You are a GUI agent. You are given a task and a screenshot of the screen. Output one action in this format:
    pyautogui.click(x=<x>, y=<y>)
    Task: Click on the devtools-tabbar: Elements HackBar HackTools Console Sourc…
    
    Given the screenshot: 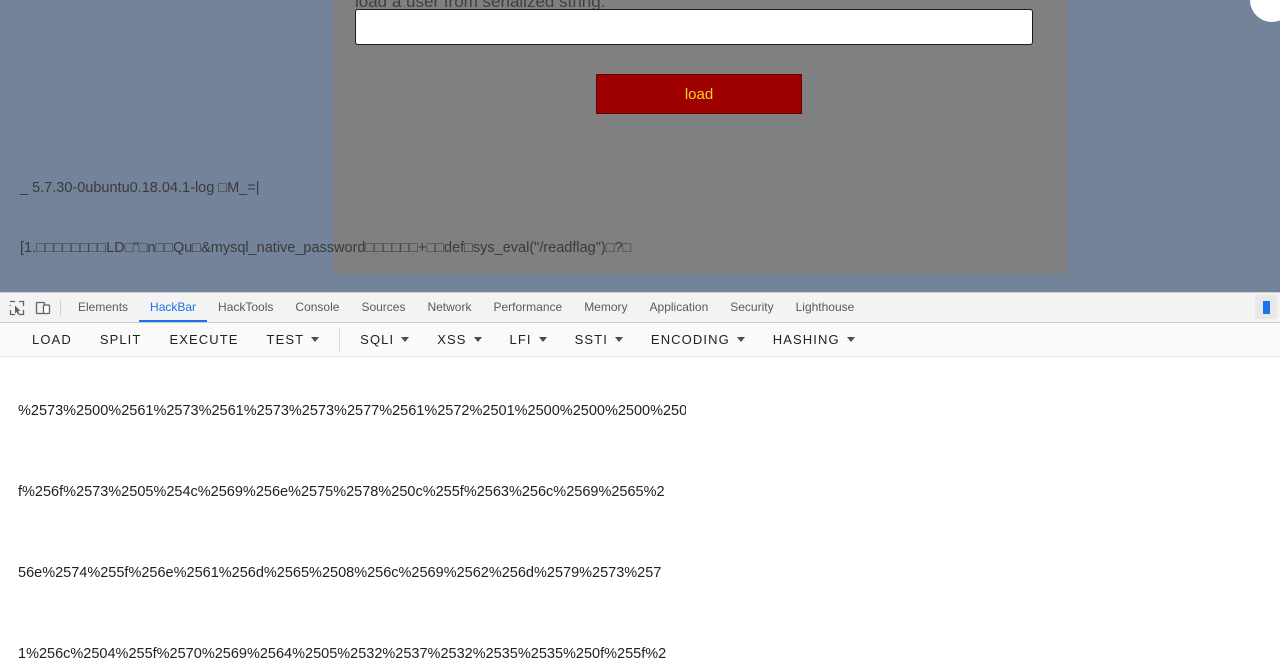 What is the action you would take?
    pyautogui.click(x=640, y=308)
    